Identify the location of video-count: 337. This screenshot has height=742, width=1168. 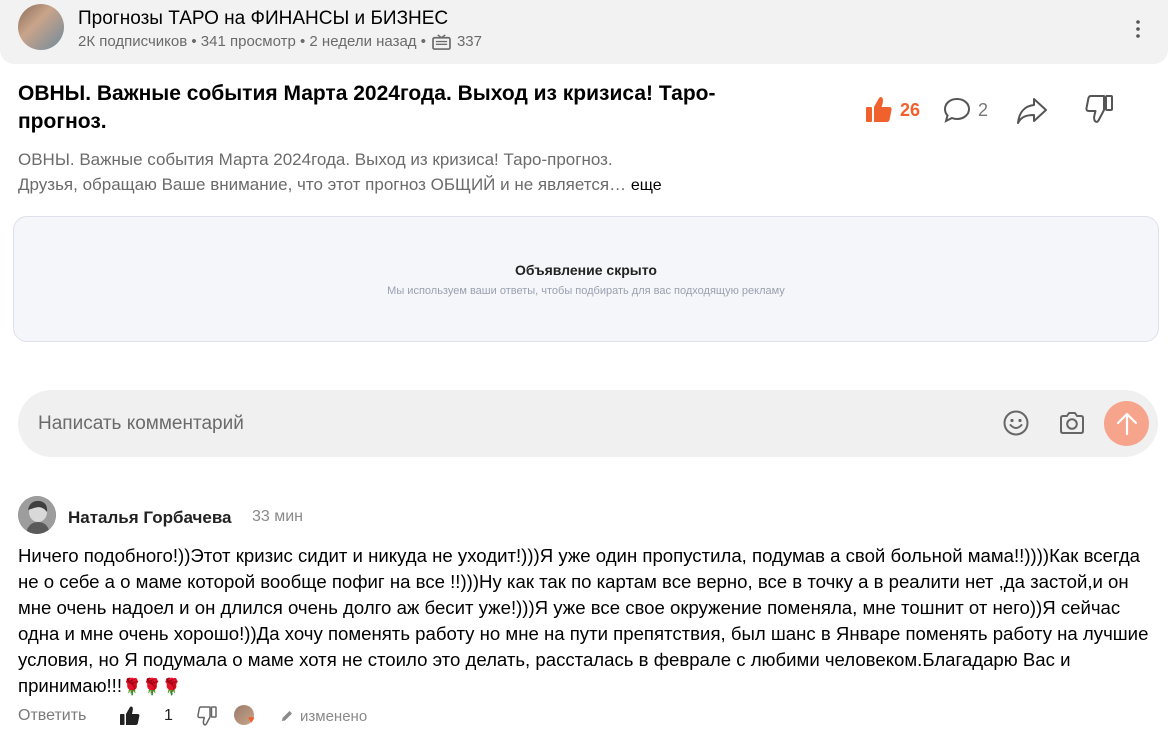
(469, 41).